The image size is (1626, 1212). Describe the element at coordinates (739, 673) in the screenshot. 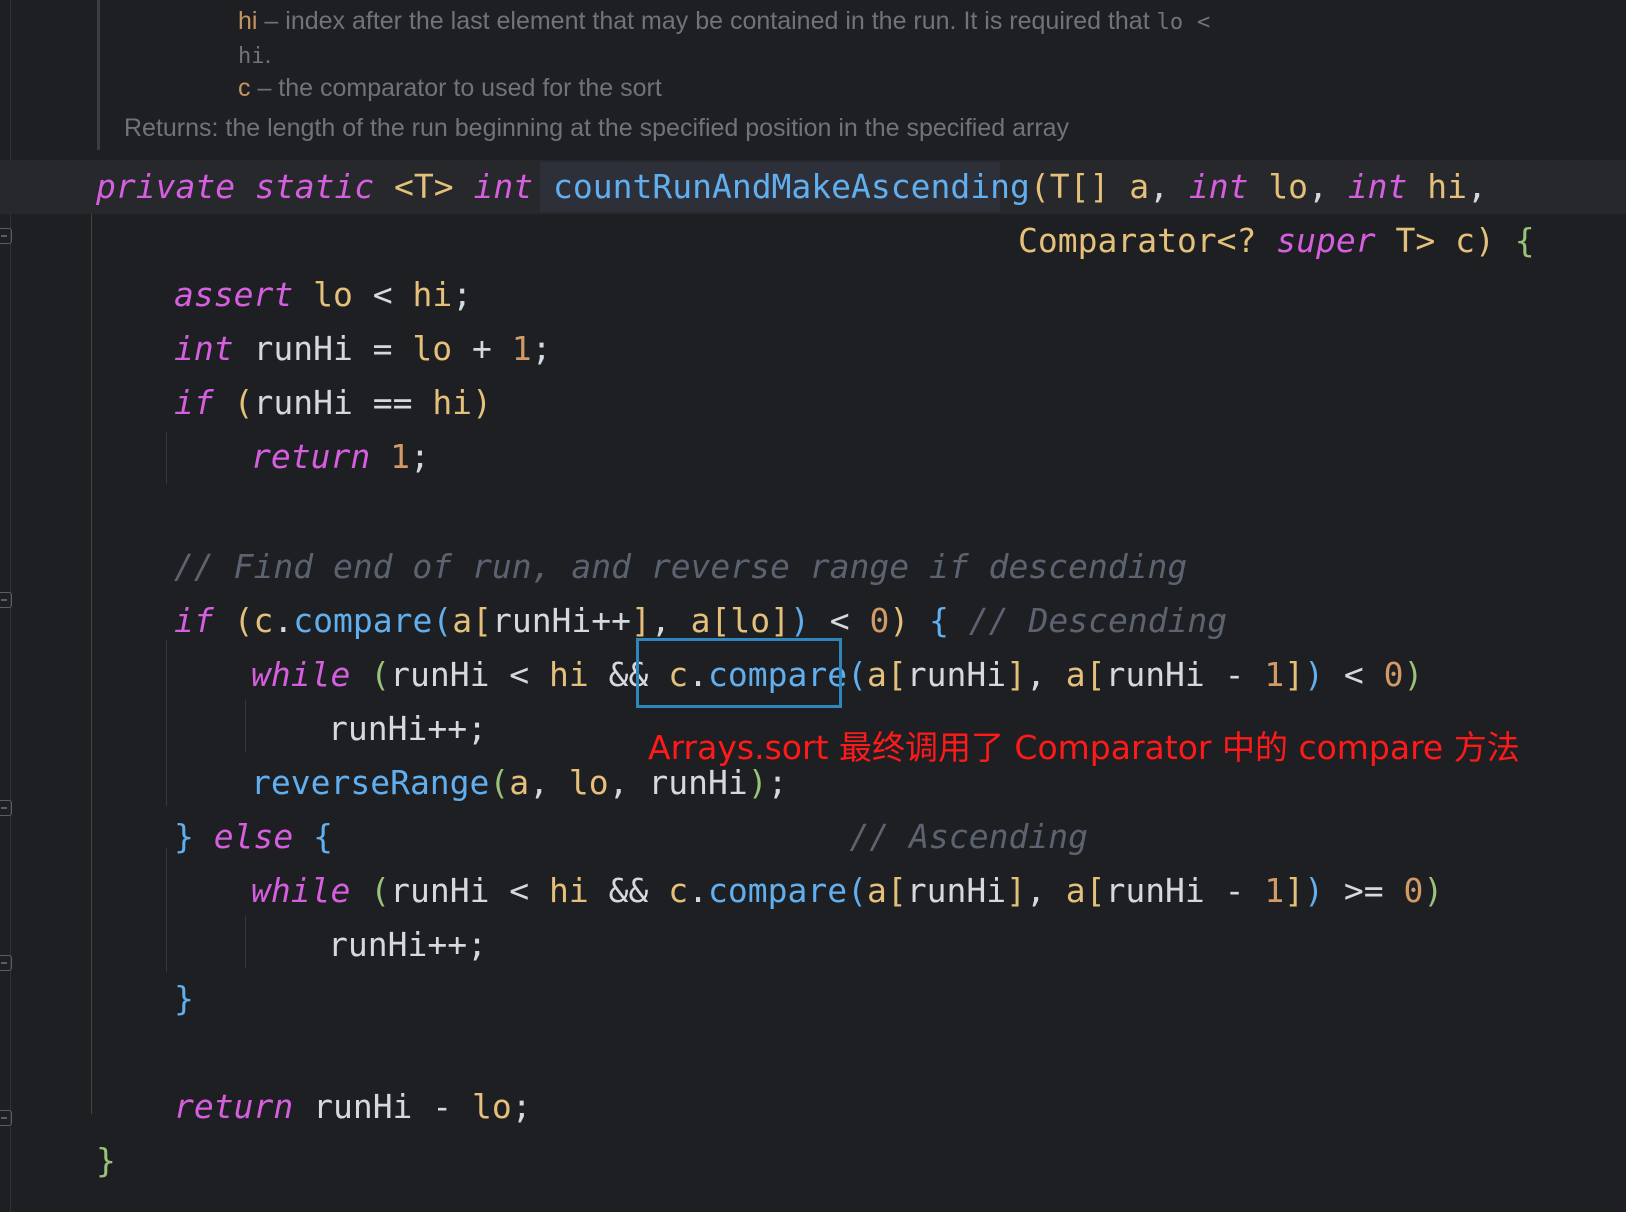

I see `compare-highlight-box` at that location.